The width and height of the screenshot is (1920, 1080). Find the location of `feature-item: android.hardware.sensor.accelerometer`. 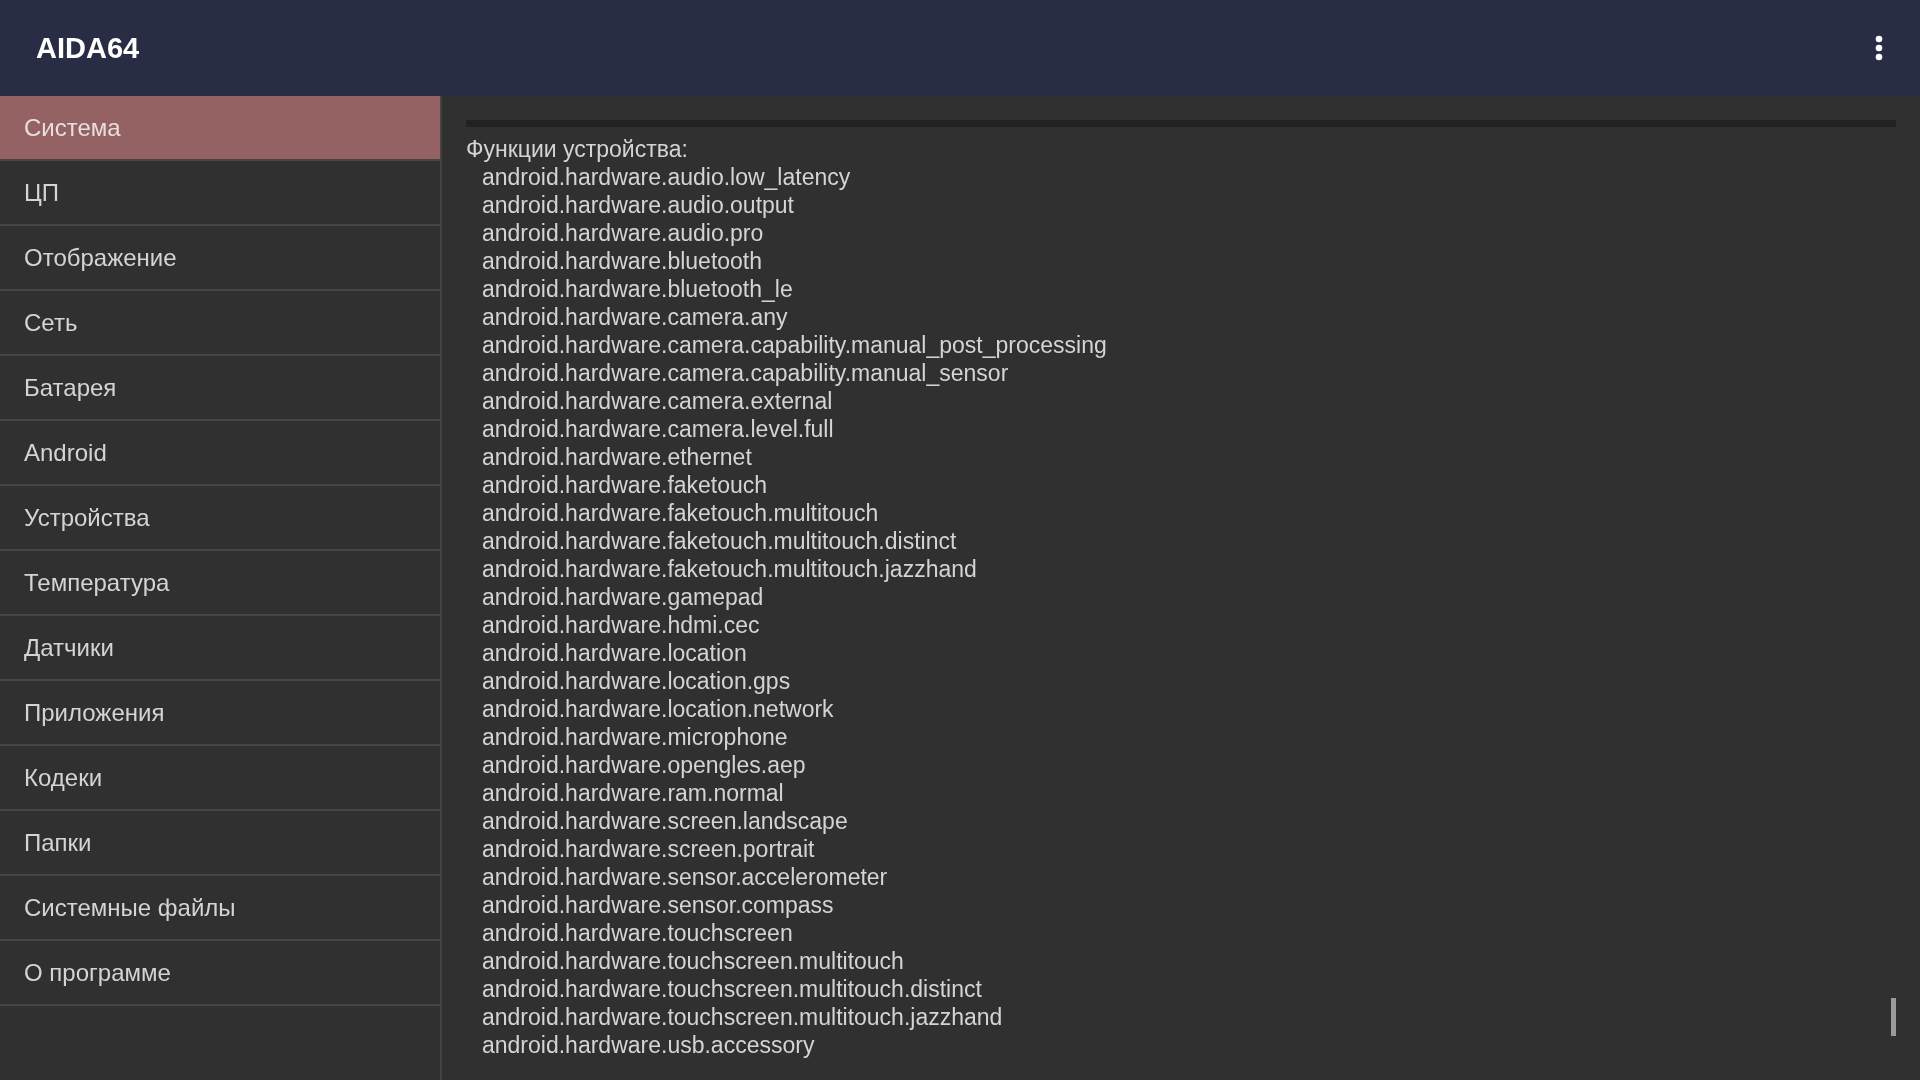

feature-item: android.hardware.sensor.accelerometer is located at coordinates (685, 877).